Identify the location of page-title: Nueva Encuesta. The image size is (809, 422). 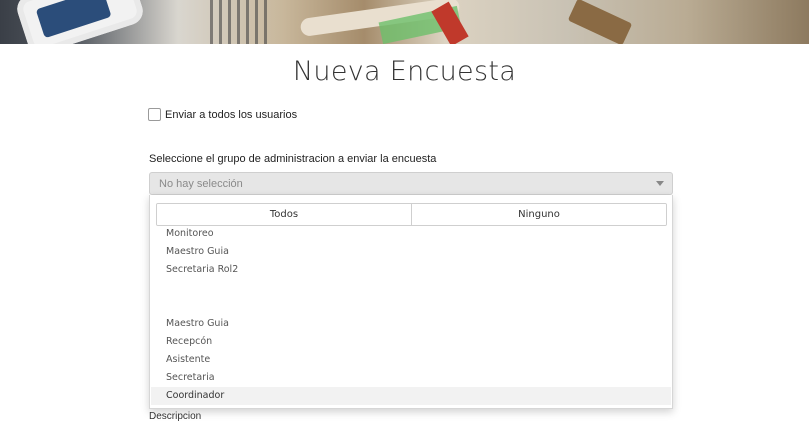
(404, 71).